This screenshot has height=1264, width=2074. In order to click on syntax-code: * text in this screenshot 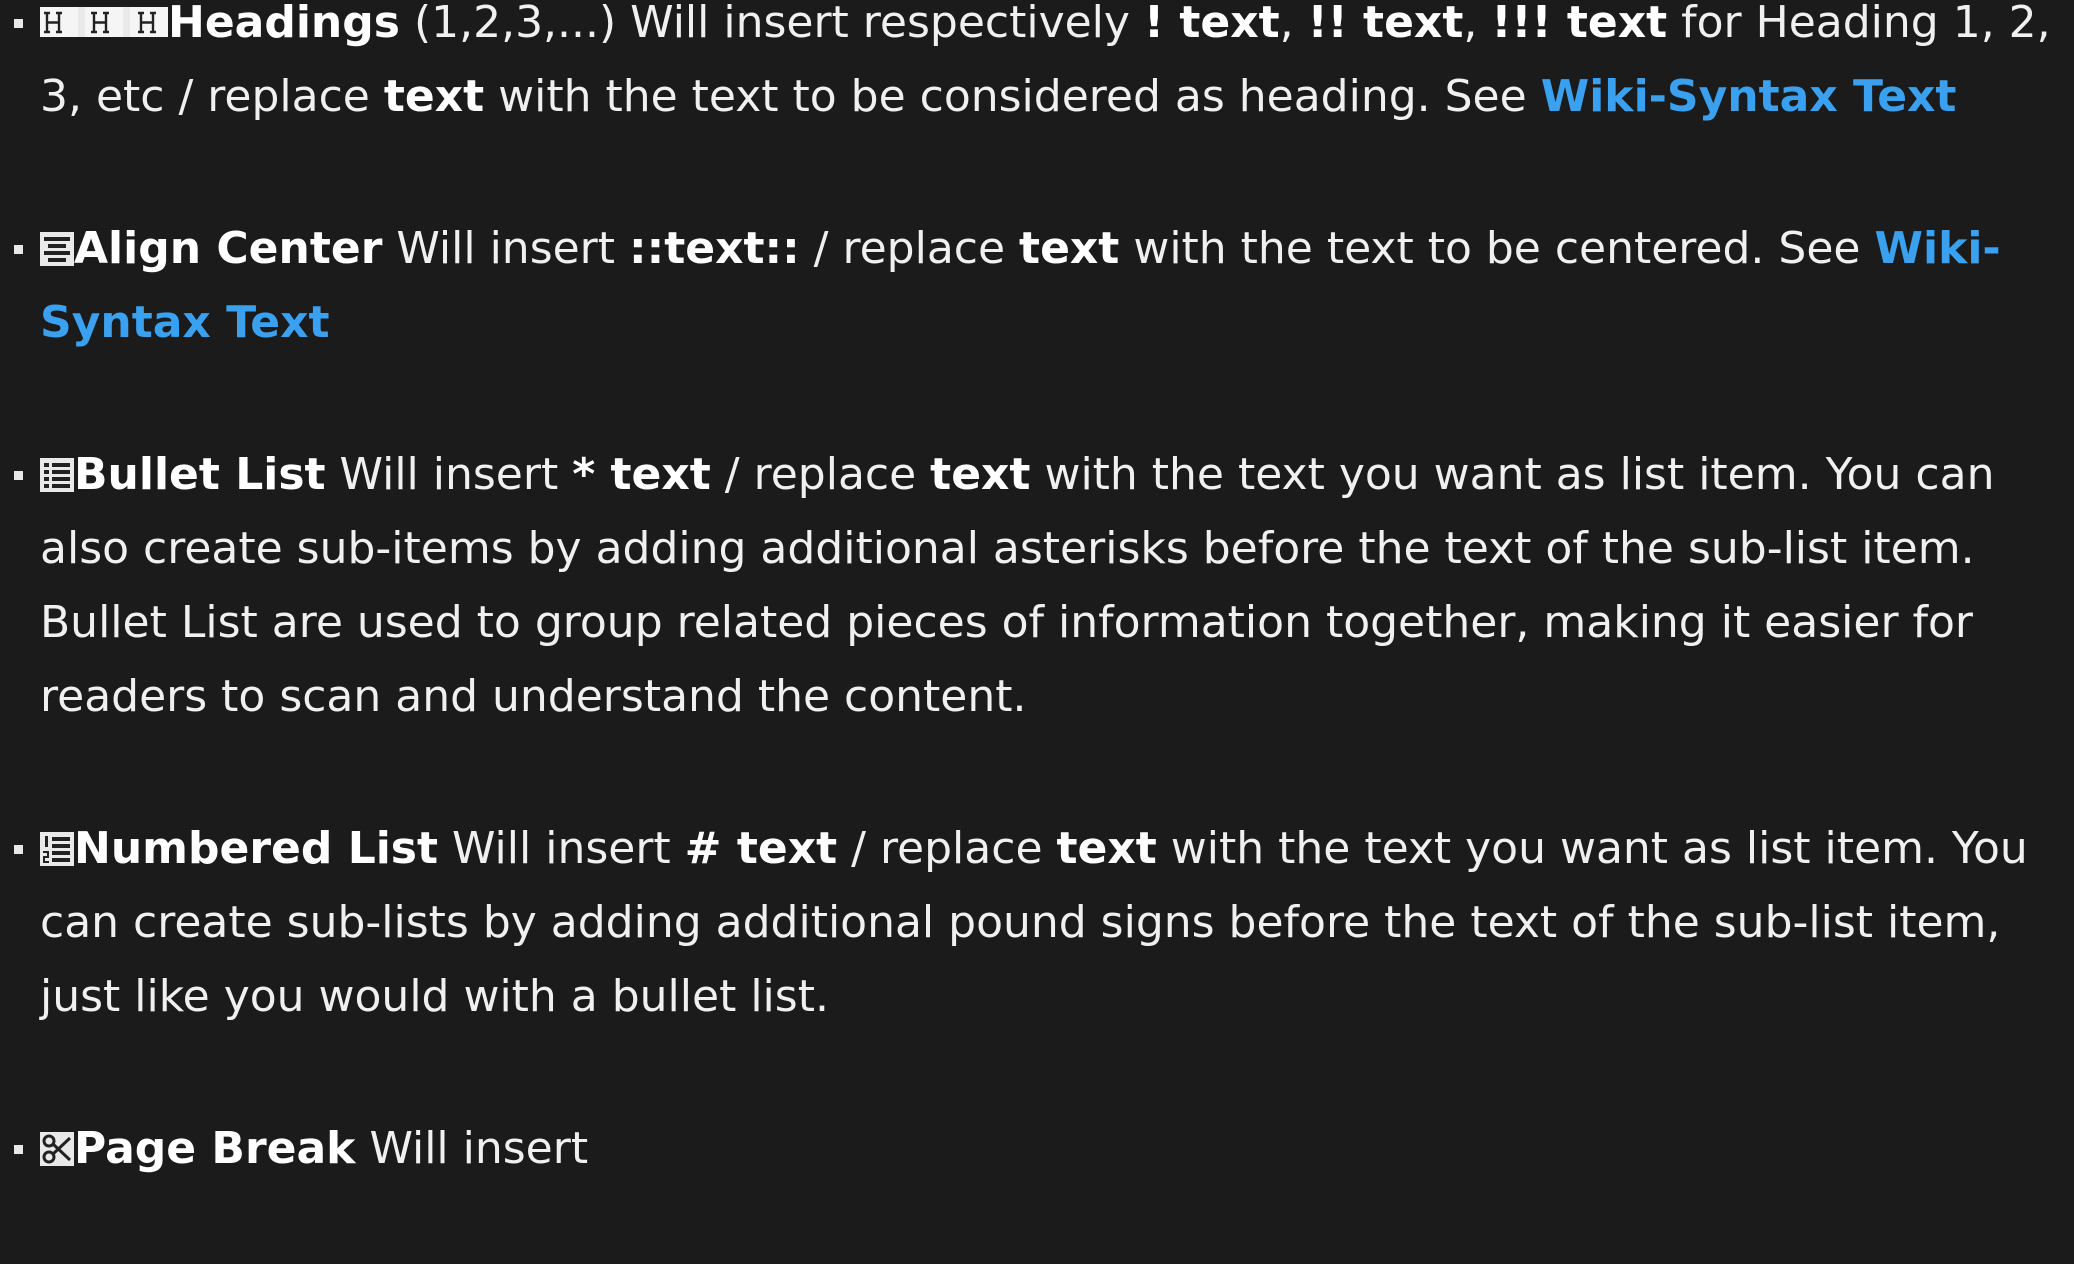, I will do `click(641, 474)`.